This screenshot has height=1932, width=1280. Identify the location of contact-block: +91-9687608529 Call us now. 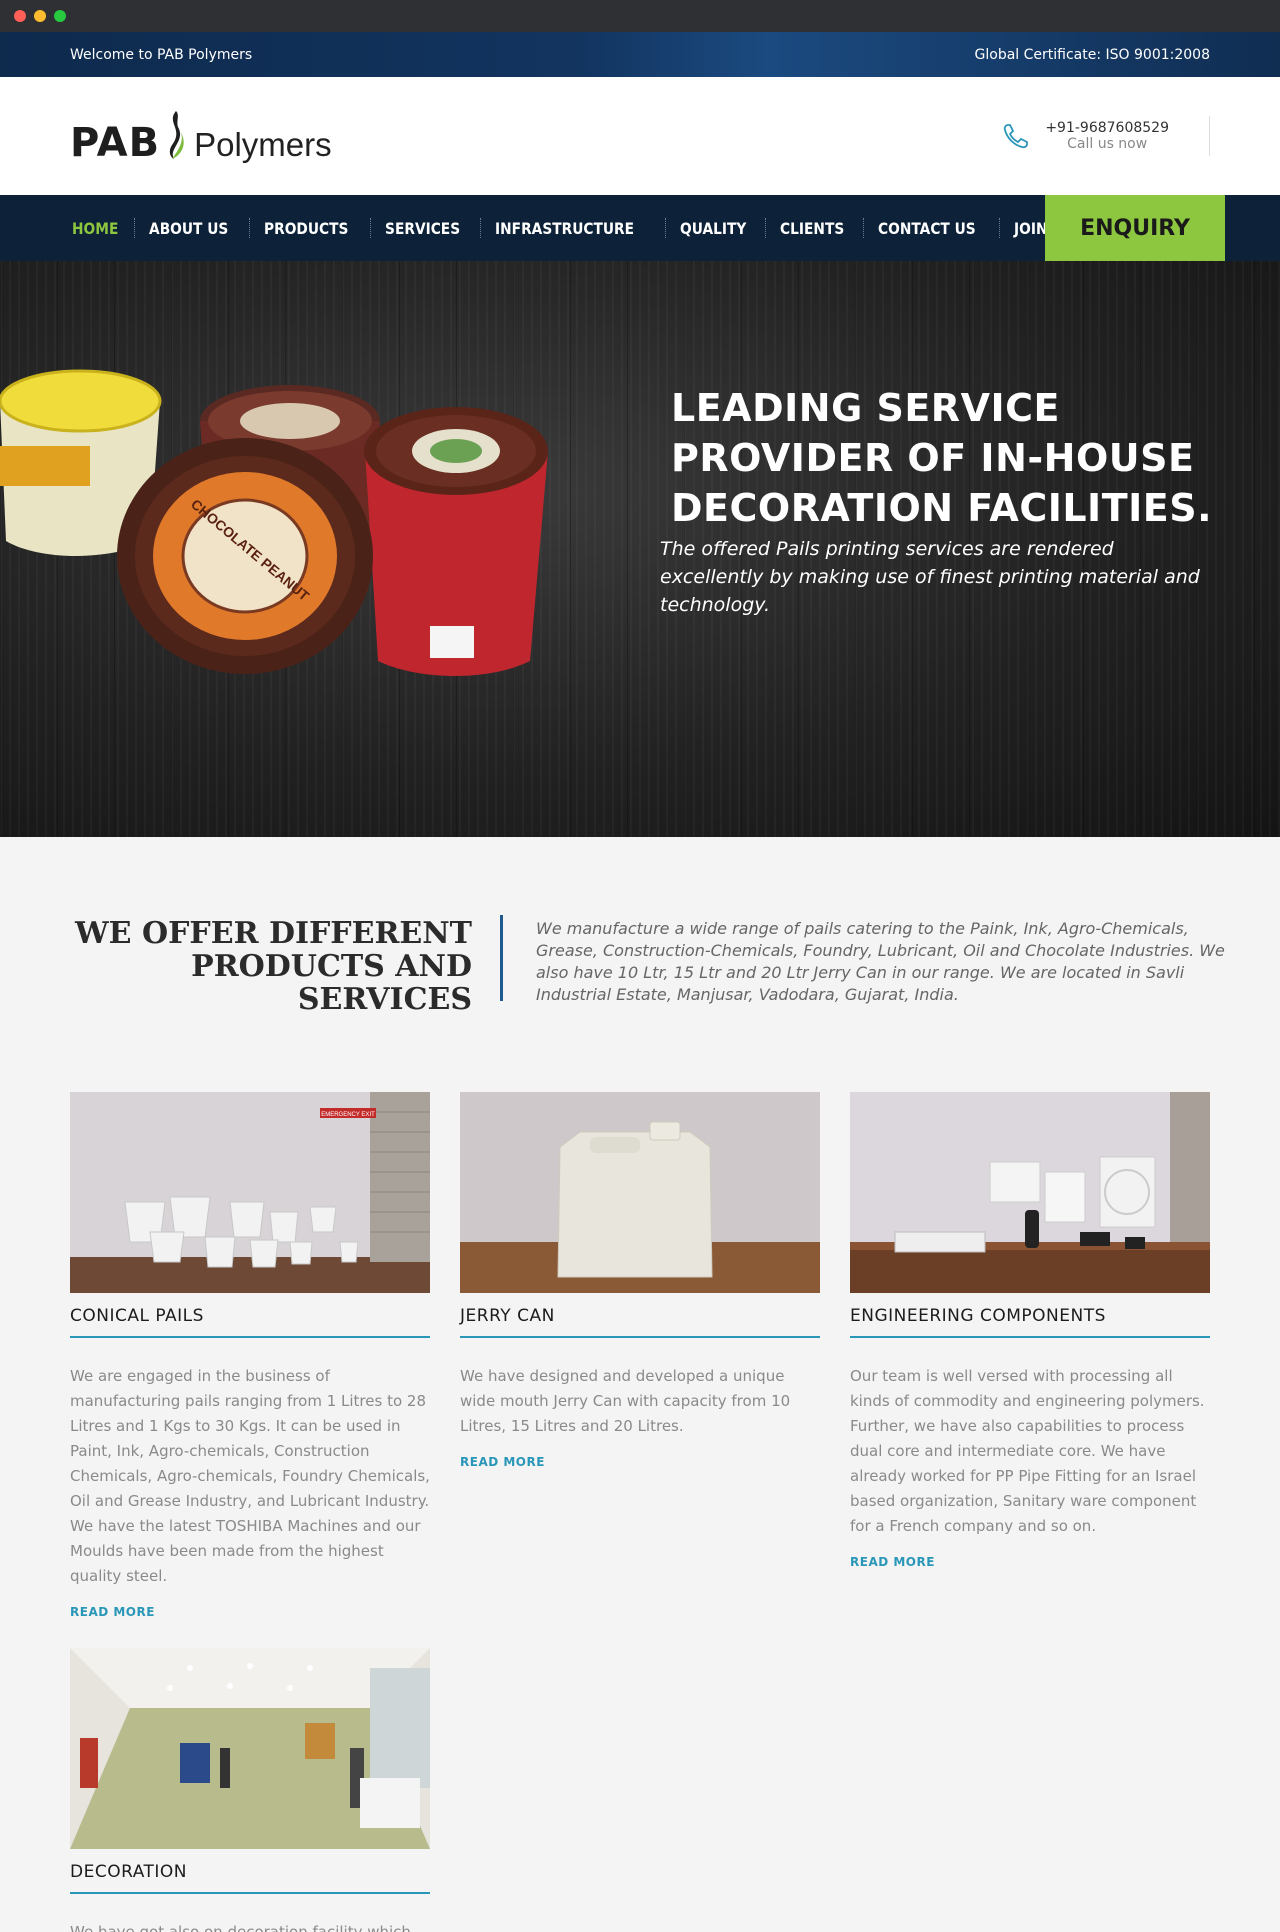
(1105, 136).